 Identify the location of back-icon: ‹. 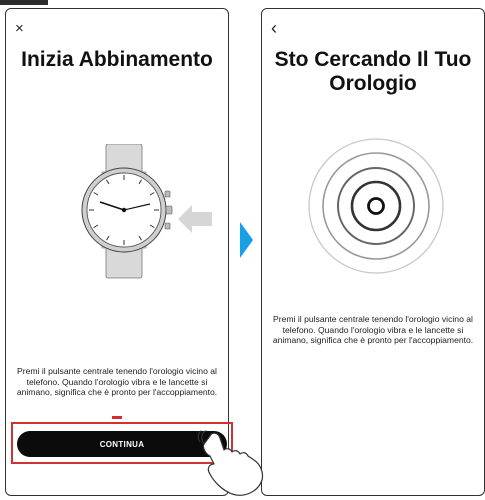
(274, 28).